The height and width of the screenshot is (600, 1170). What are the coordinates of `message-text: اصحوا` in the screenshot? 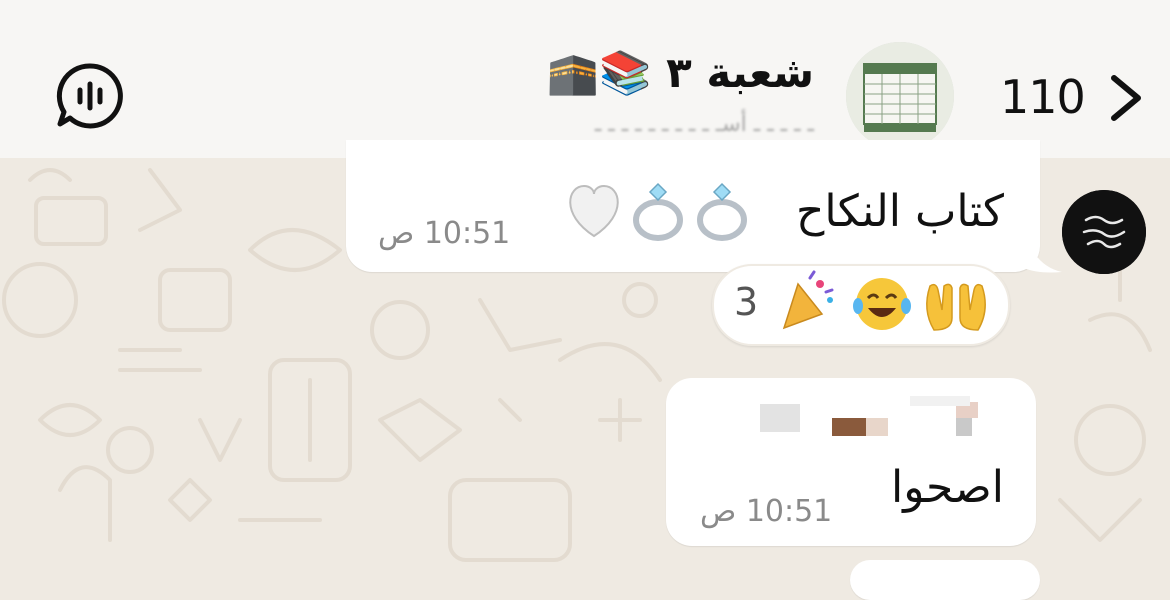 It's located at (947, 487).